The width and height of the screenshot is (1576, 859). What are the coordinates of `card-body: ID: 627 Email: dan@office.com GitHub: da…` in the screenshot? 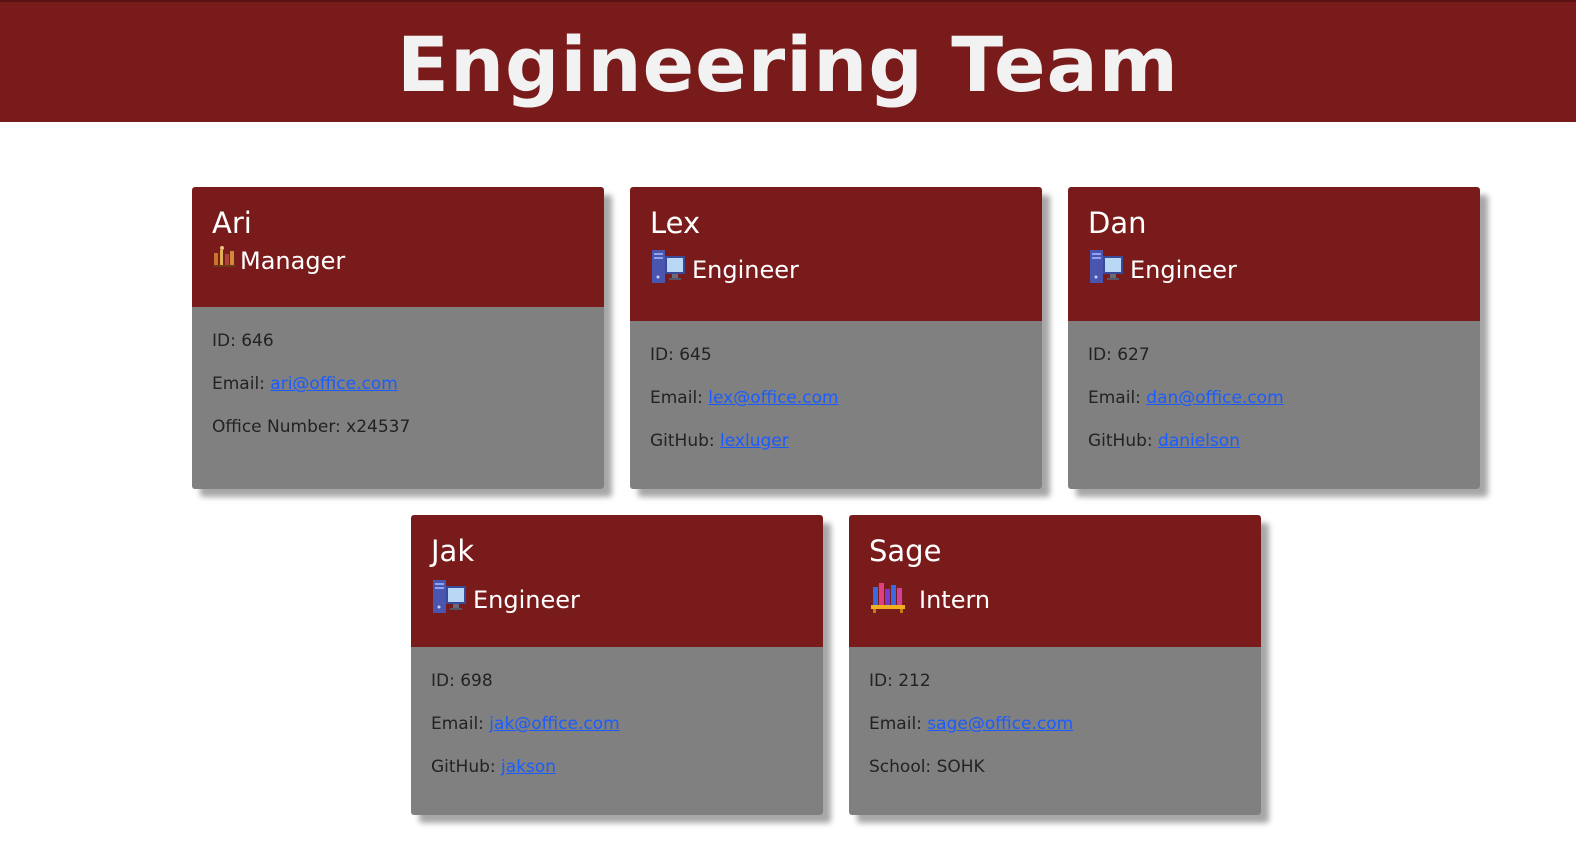 It's located at (1274, 405).